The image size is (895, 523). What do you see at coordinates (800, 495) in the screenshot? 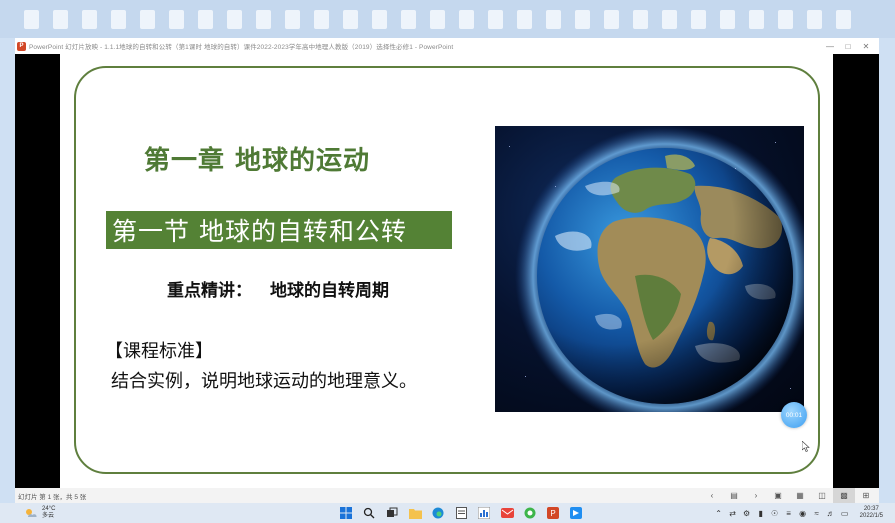
I see `slide-sorter-icon: ▦` at bounding box center [800, 495].